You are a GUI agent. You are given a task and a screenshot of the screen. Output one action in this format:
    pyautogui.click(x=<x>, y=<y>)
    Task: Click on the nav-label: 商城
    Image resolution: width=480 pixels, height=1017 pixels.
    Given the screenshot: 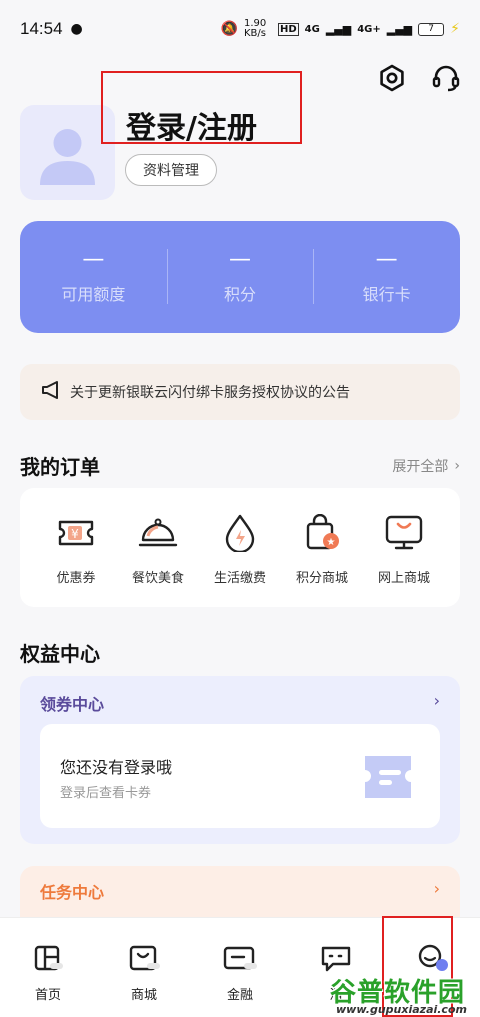 What is the action you would take?
    pyautogui.click(x=143, y=995)
    